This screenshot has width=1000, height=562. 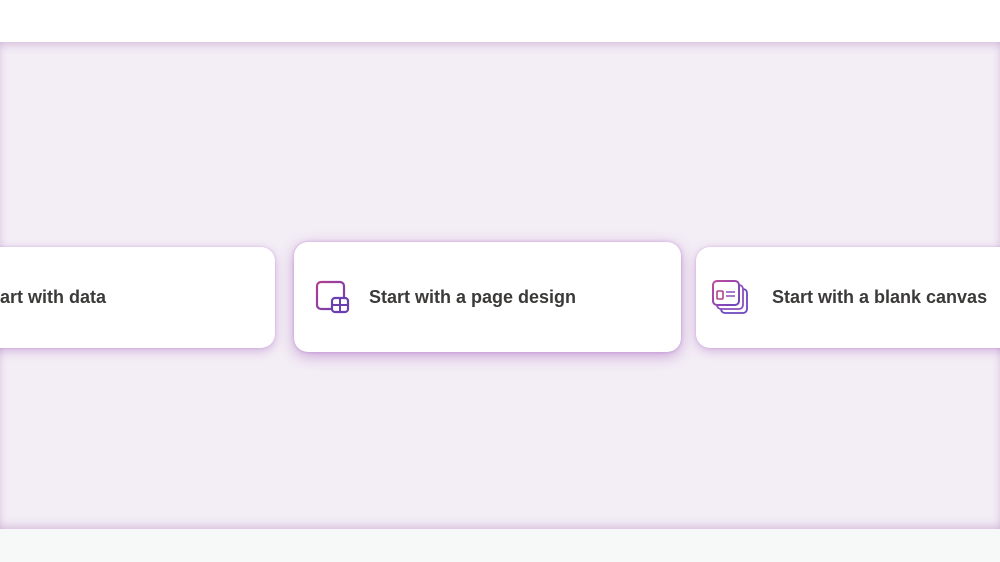 What do you see at coordinates (137, 297) in the screenshot?
I see `start-with-data-card: art with data` at bounding box center [137, 297].